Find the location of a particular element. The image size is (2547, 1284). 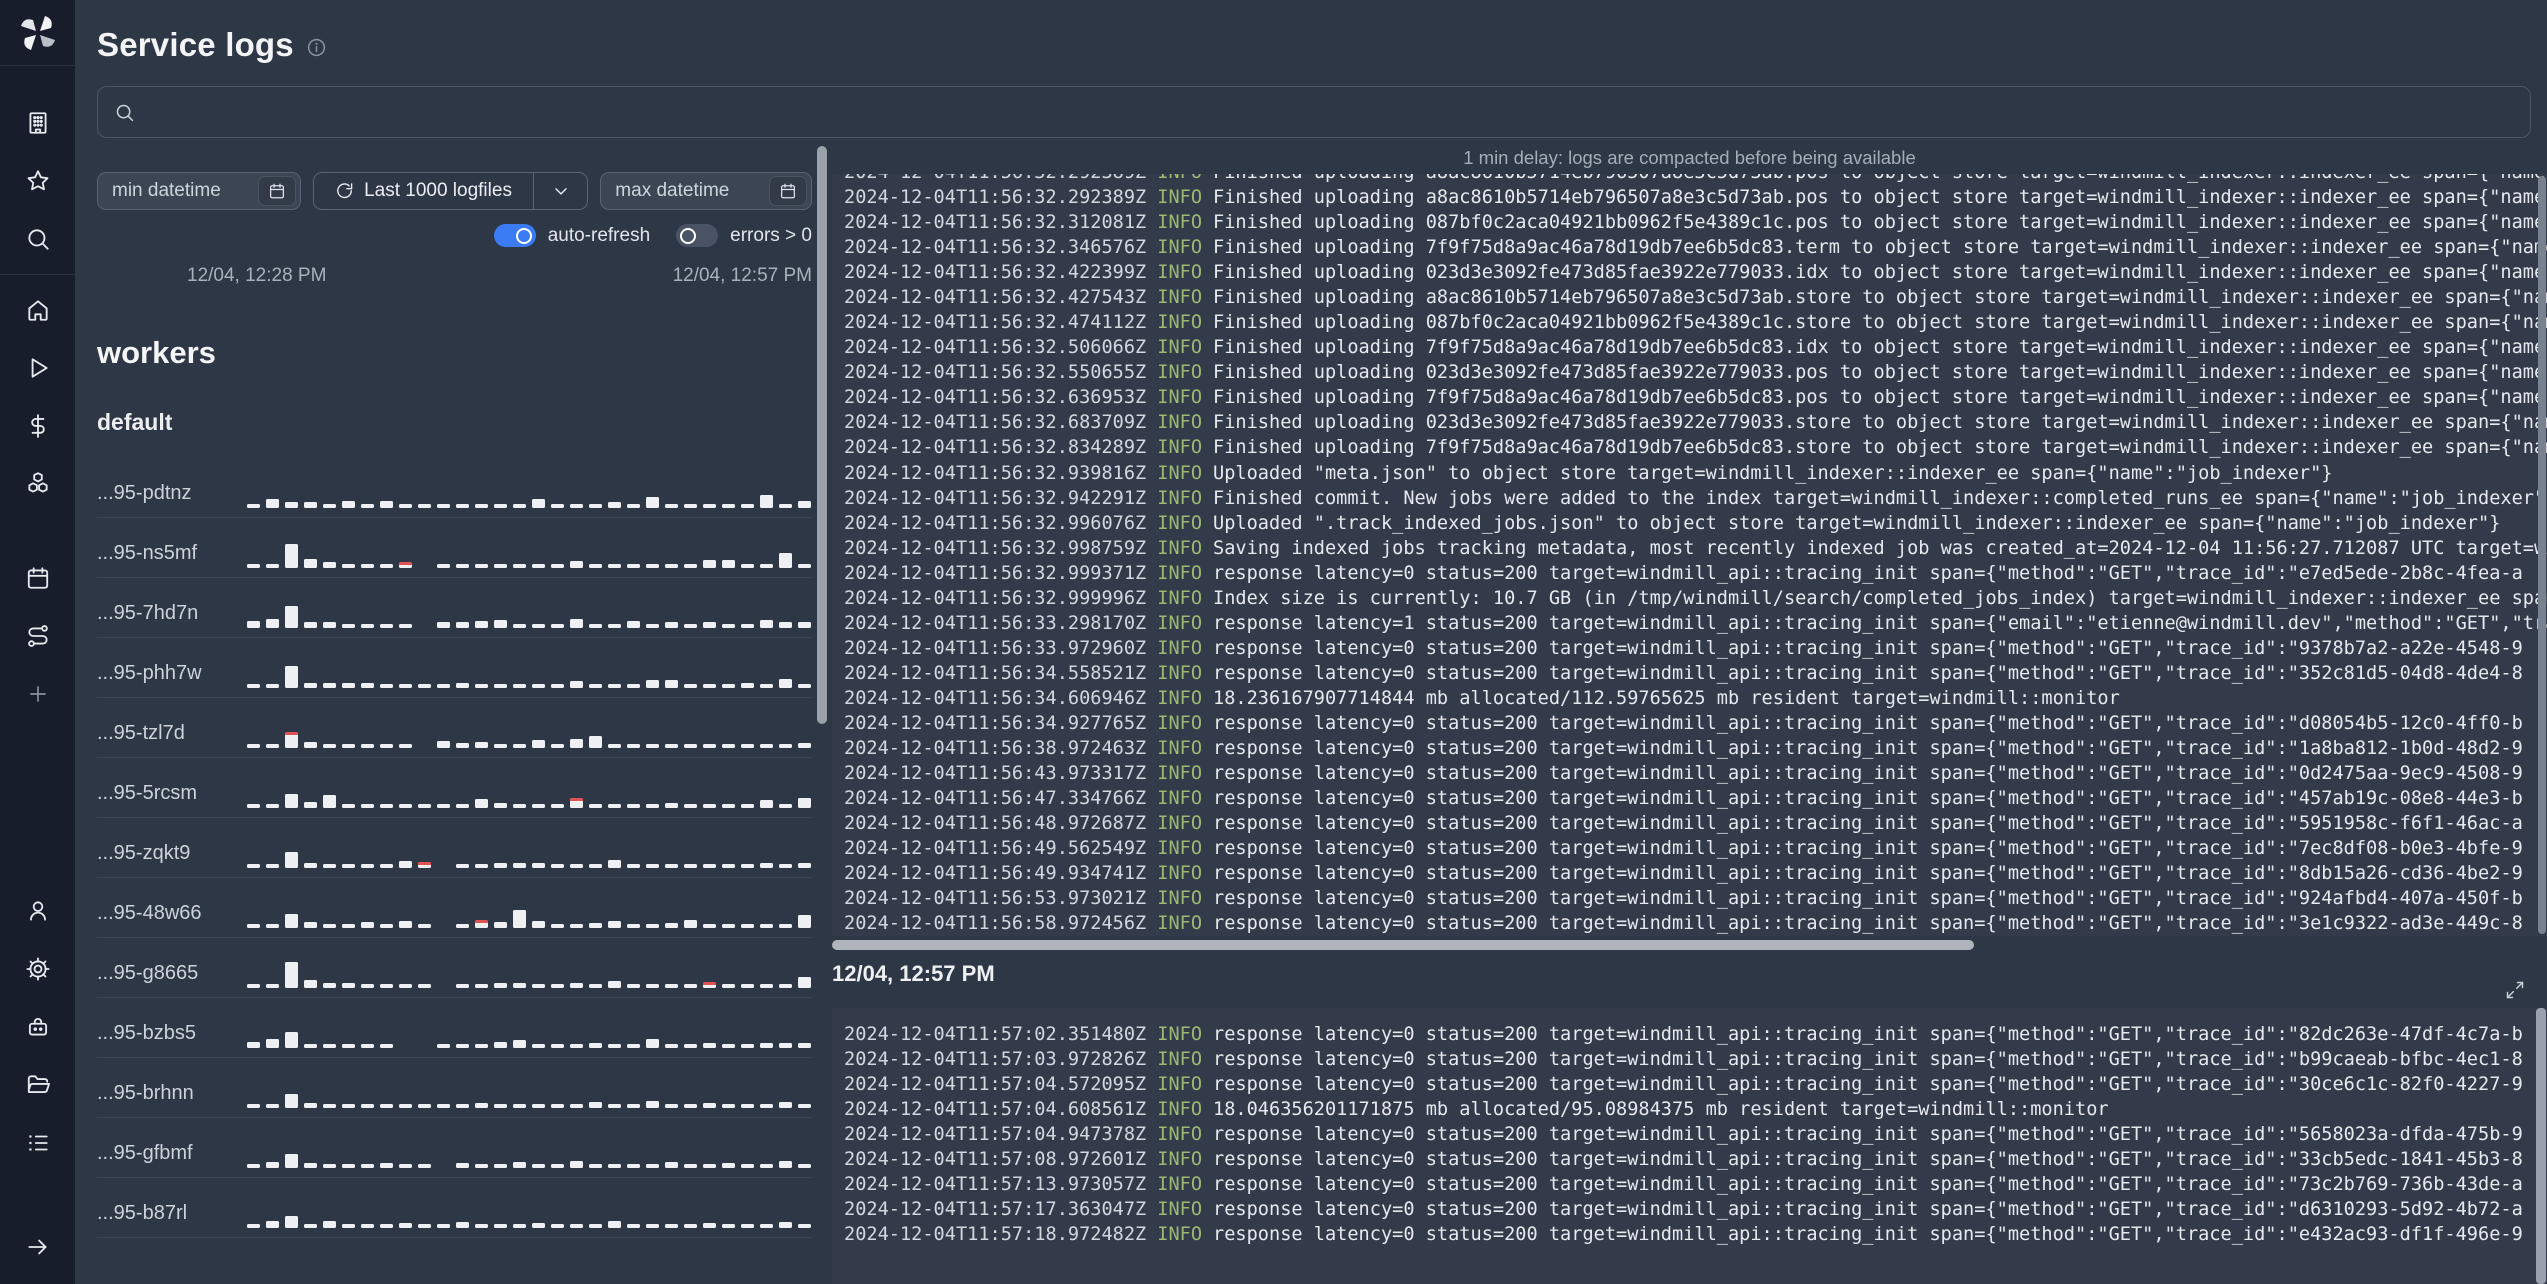

sidebar-item-runs is located at coordinates (37, 368).